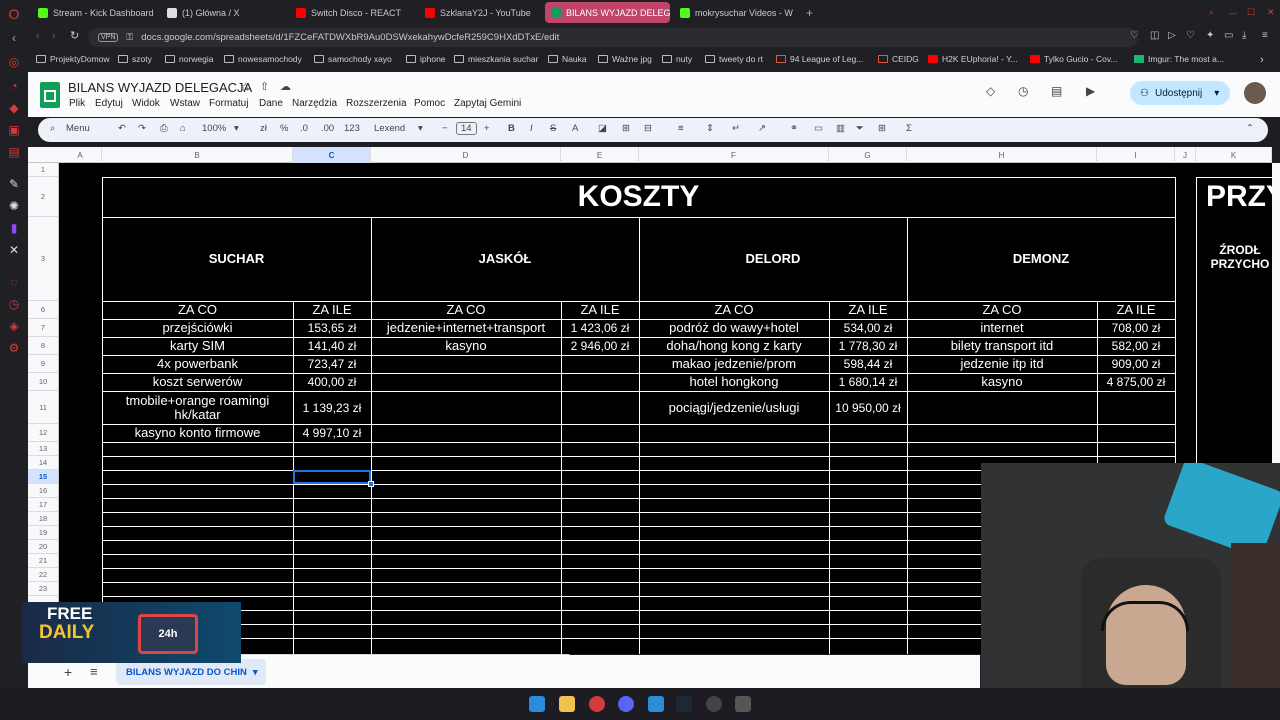  I want to click on expense-item: kasyno, so click(1002, 382).